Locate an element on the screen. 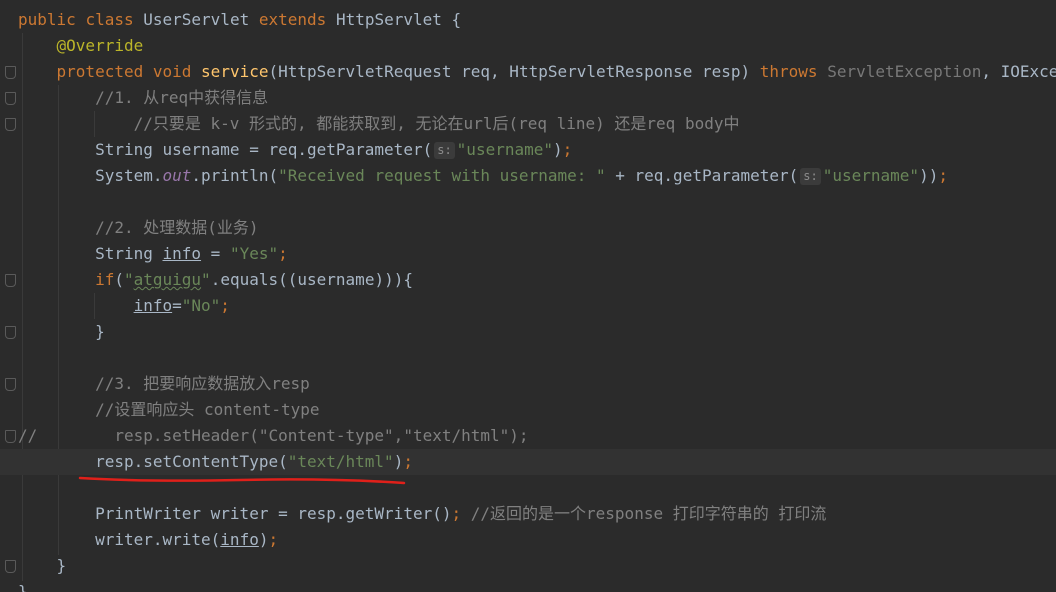 Image resolution: width=1056 pixels, height=592 pixels. variable-info: info is located at coordinates (239, 539).